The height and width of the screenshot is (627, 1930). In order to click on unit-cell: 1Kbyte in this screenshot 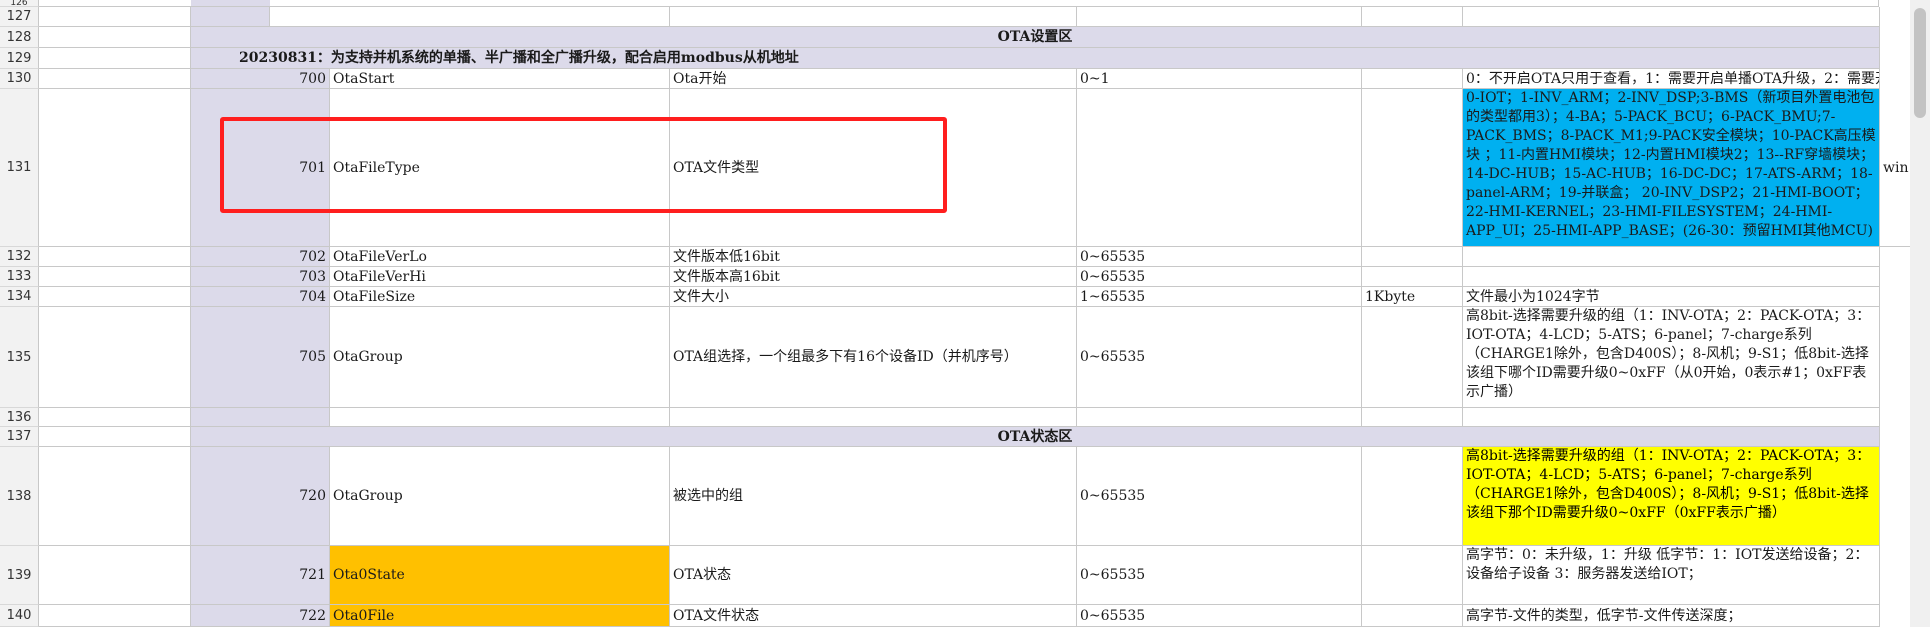, I will do `click(1412, 297)`.